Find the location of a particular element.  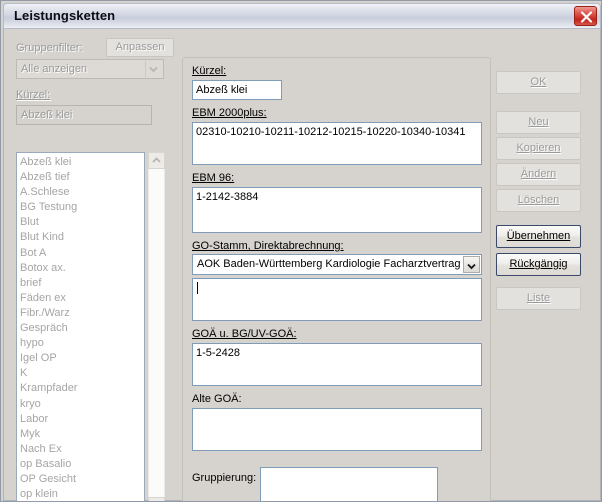

list-item: Fibr./Warz is located at coordinates (82, 313).